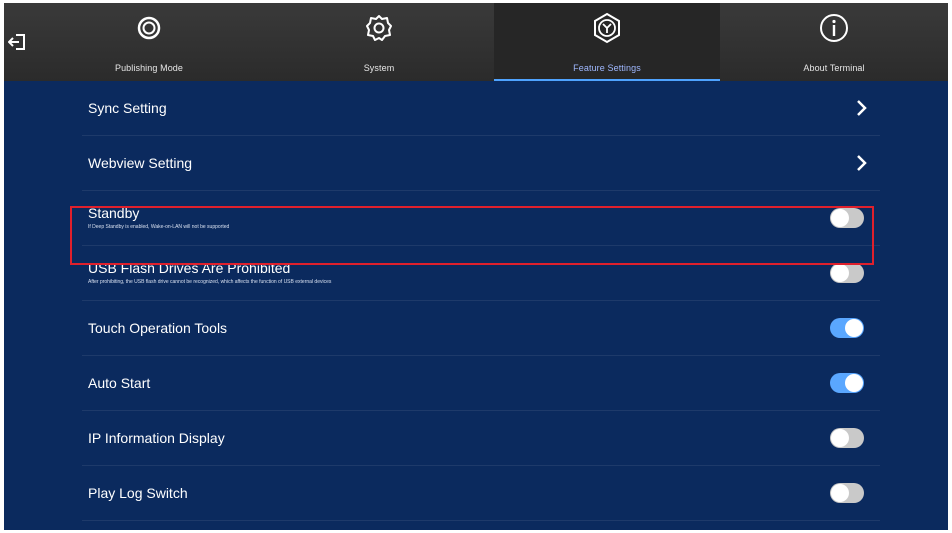 The height and width of the screenshot is (533, 952). I want to click on ip-information-display-toggle, so click(847, 438).